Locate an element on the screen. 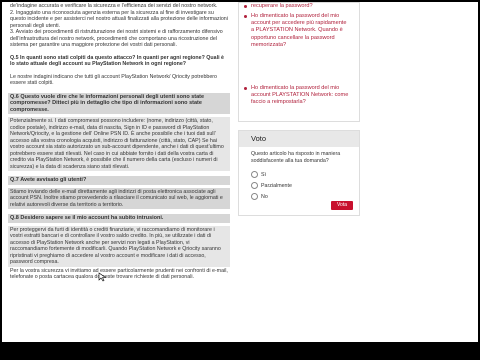 The height and width of the screenshot is (360, 480). vote-option-no: No is located at coordinates (259, 196).